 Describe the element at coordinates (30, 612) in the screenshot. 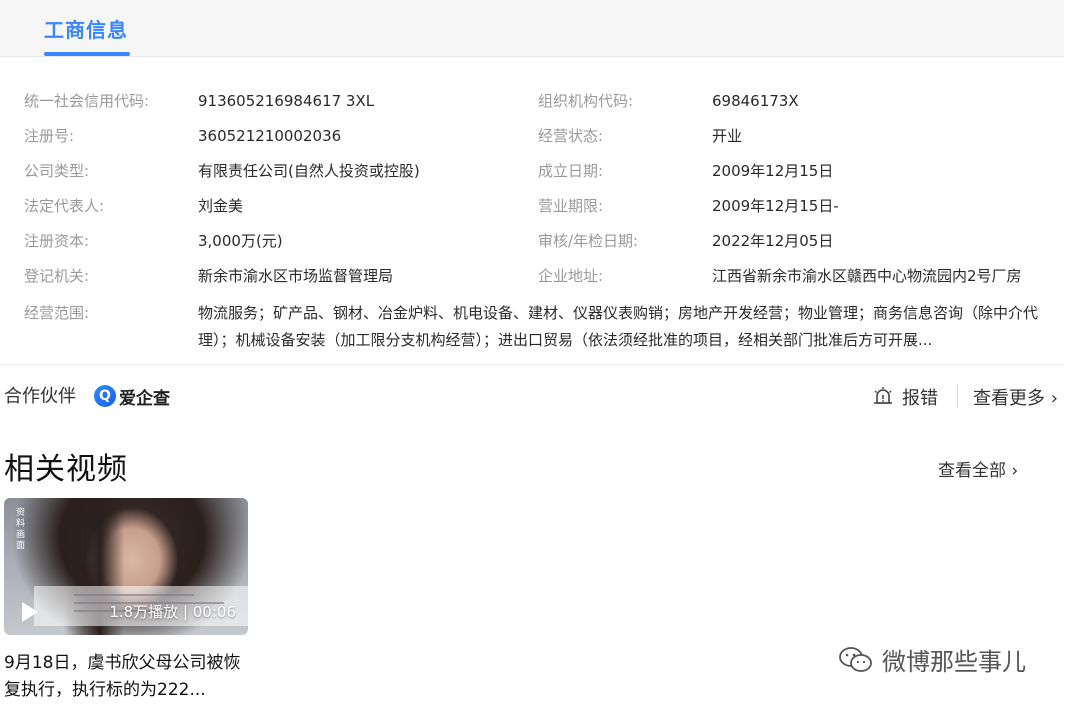

I see `play-icon` at that location.